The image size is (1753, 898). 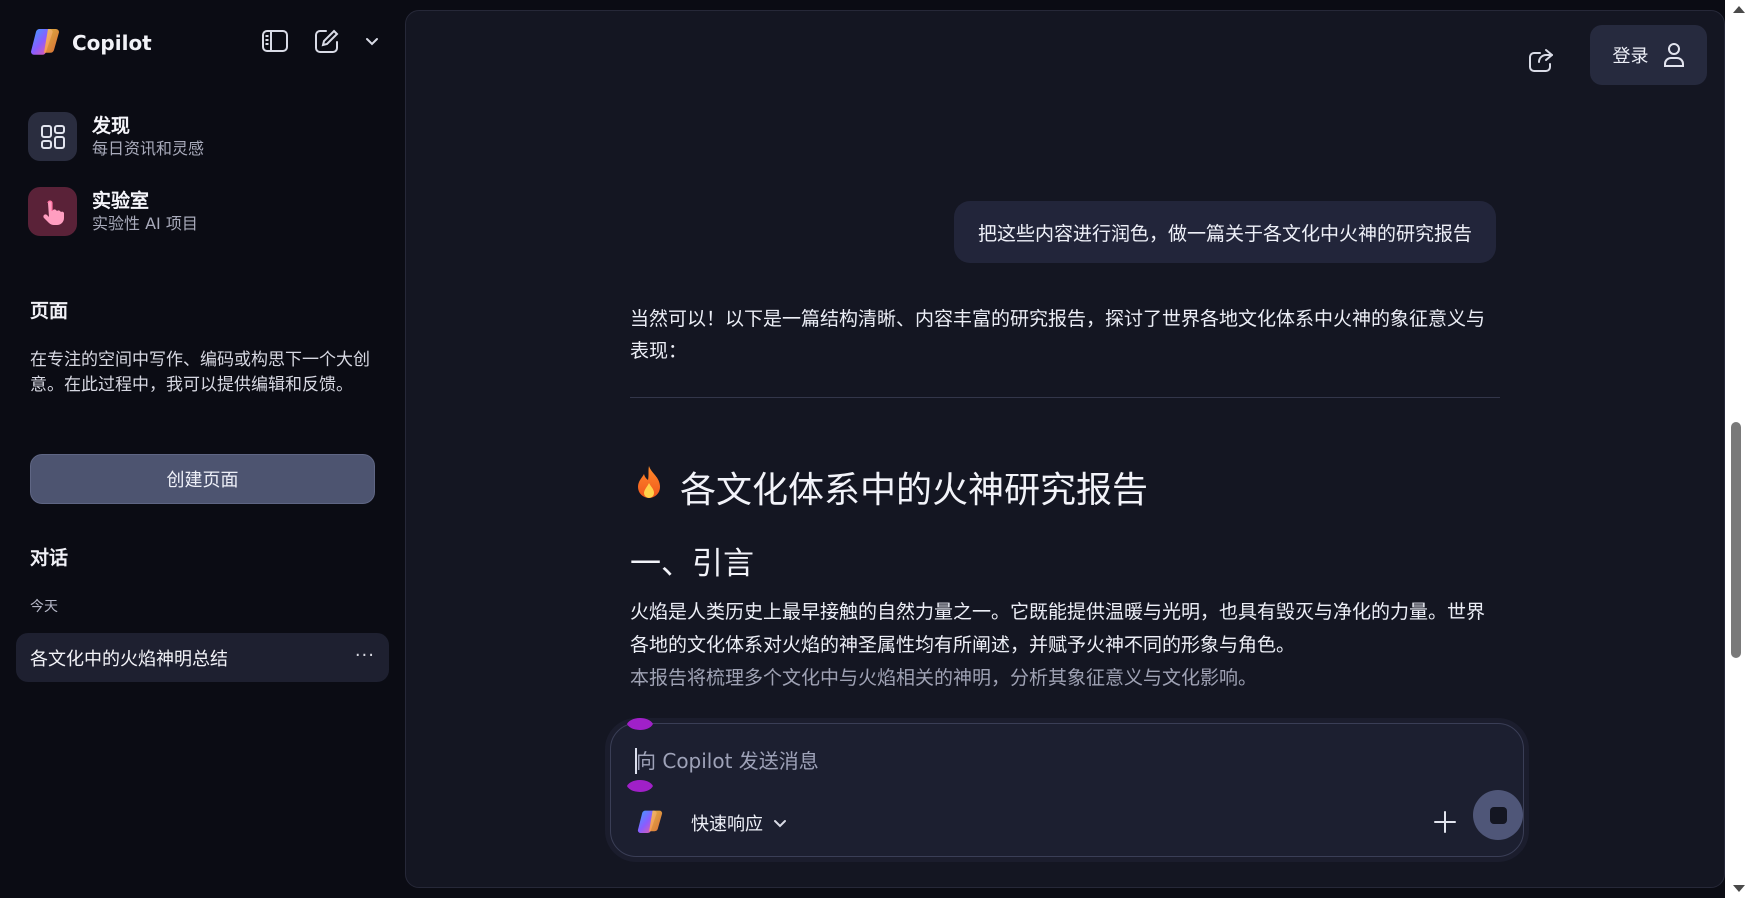 I want to click on login-button: 登录, so click(x=1648, y=55).